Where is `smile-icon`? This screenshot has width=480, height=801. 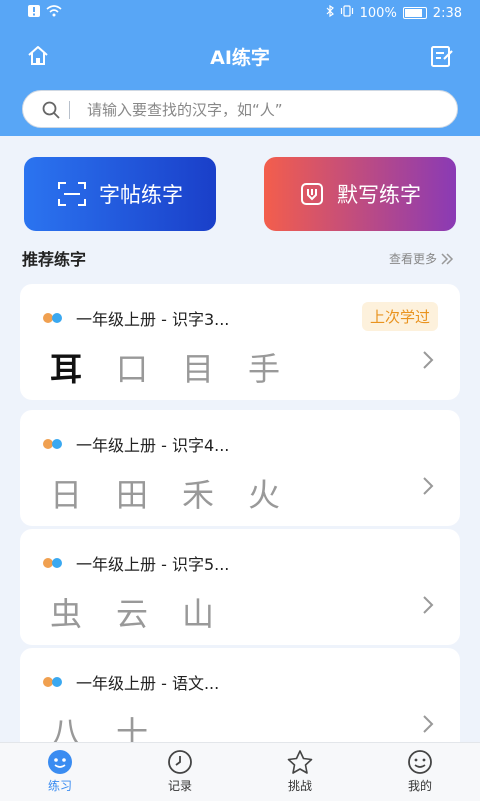
smile-icon is located at coordinates (420, 762).